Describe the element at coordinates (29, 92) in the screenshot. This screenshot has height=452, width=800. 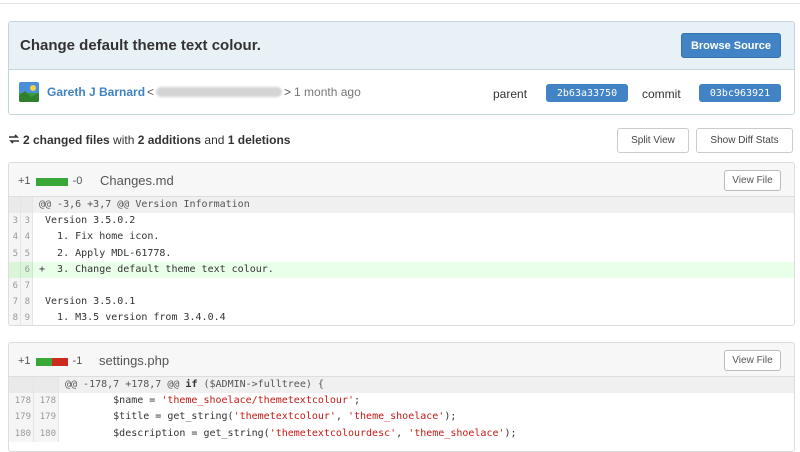
I see `avatar` at that location.